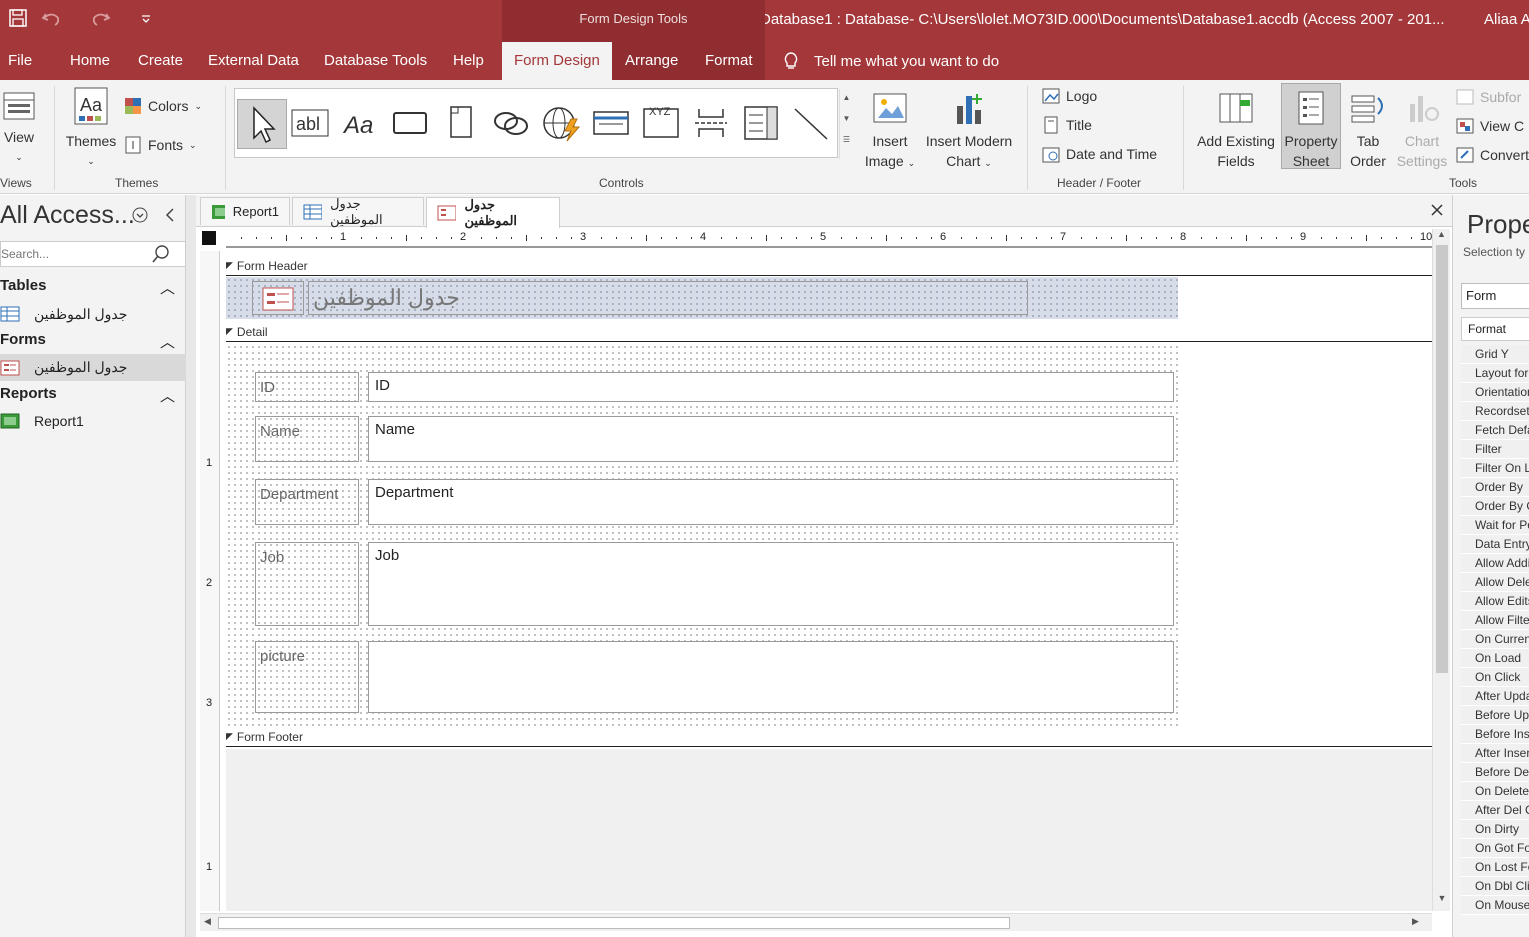  I want to click on tab-file: File, so click(20, 60).